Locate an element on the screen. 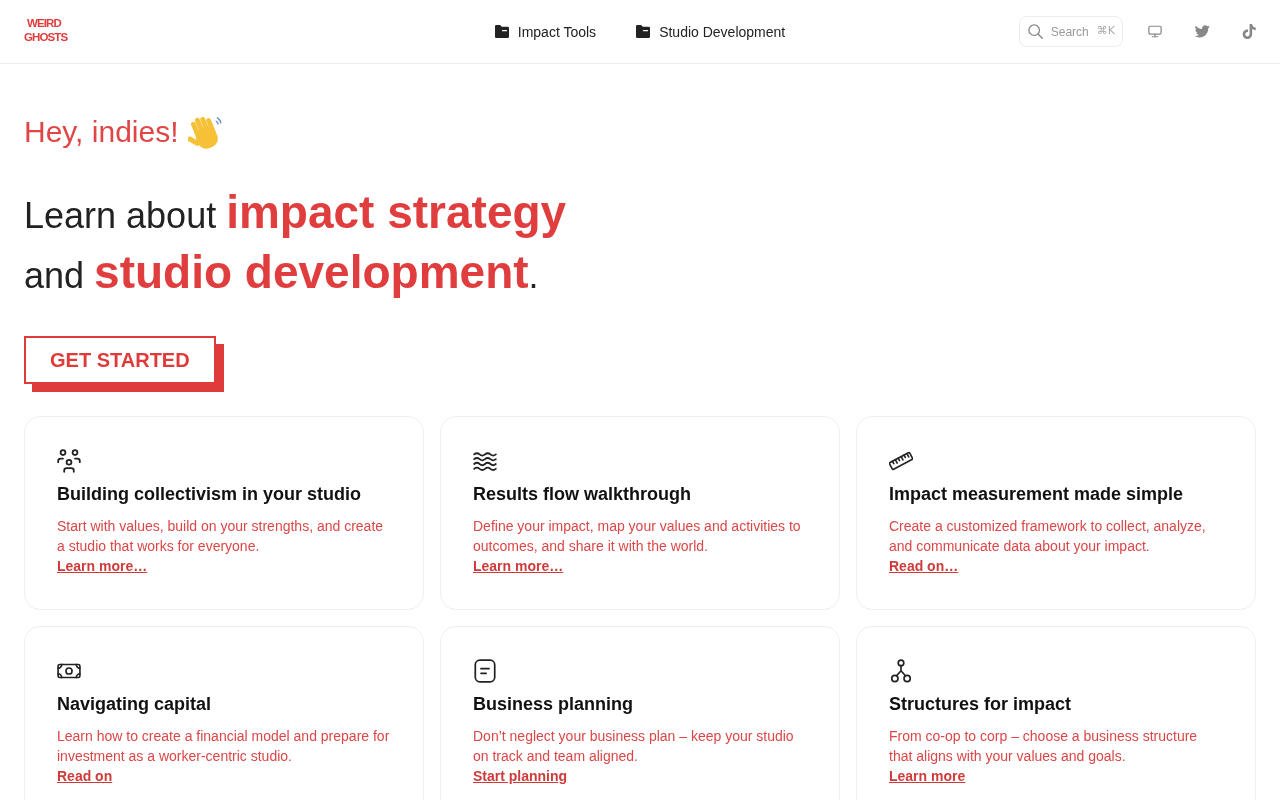 The image size is (1280, 800). headline: Learn about impact strategy and studio development. is located at coordinates (296, 243).